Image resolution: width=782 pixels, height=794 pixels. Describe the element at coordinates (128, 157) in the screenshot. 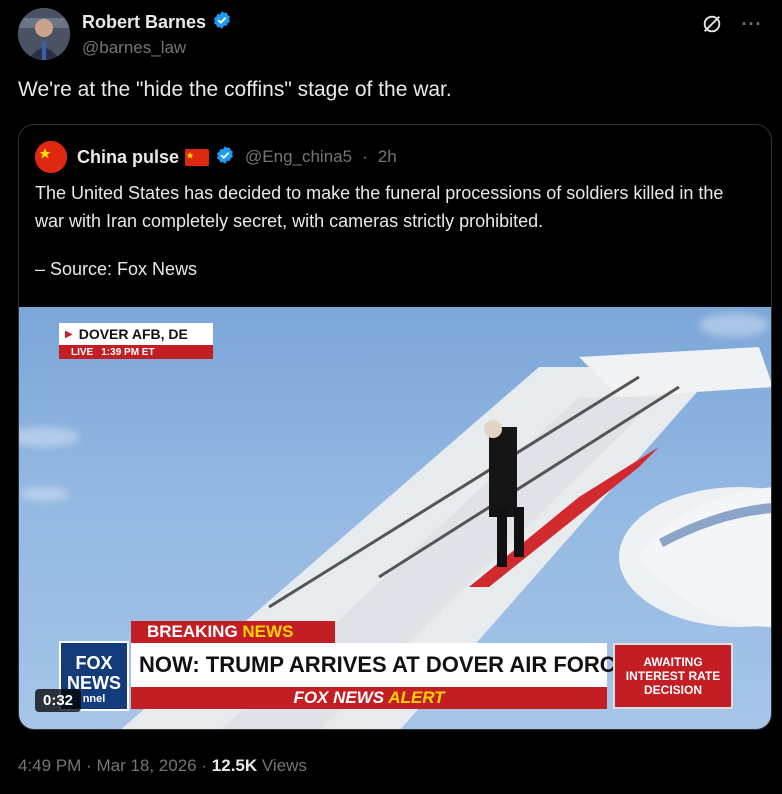

I see `quote-display-name: China pulse` at that location.